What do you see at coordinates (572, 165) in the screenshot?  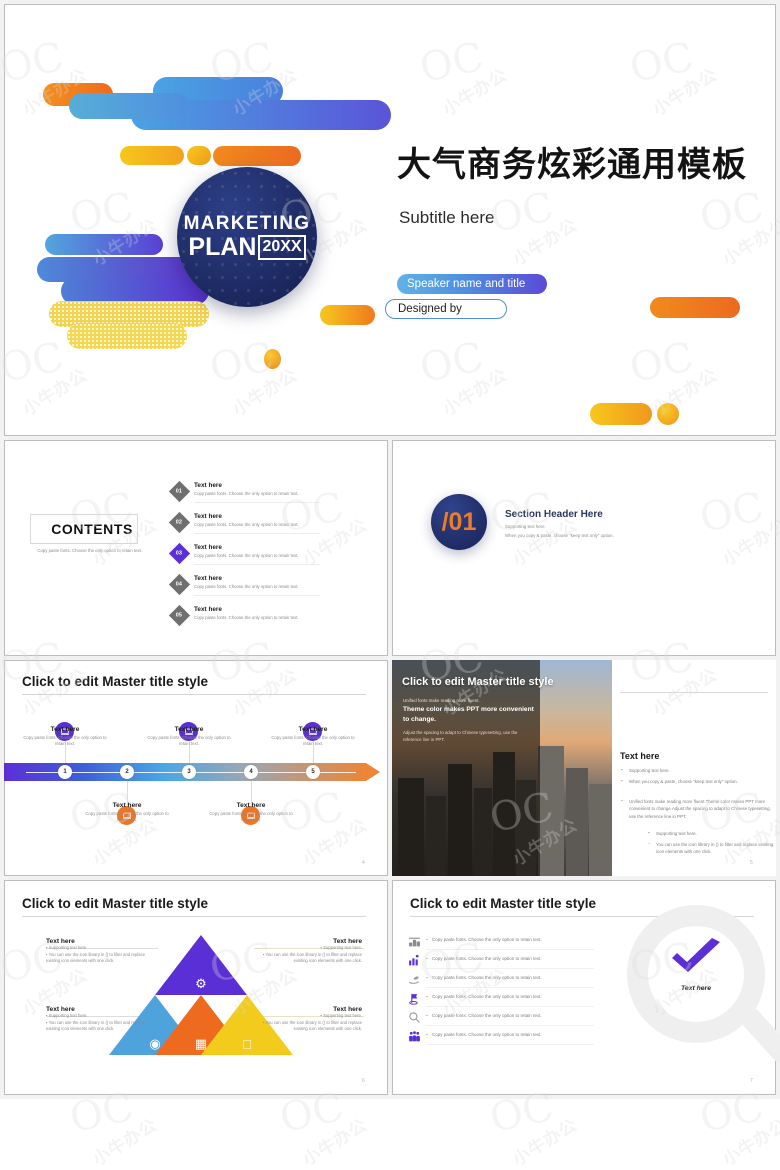 I see `page-title: 大气商务炫彩通用模板` at bounding box center [572, 165].